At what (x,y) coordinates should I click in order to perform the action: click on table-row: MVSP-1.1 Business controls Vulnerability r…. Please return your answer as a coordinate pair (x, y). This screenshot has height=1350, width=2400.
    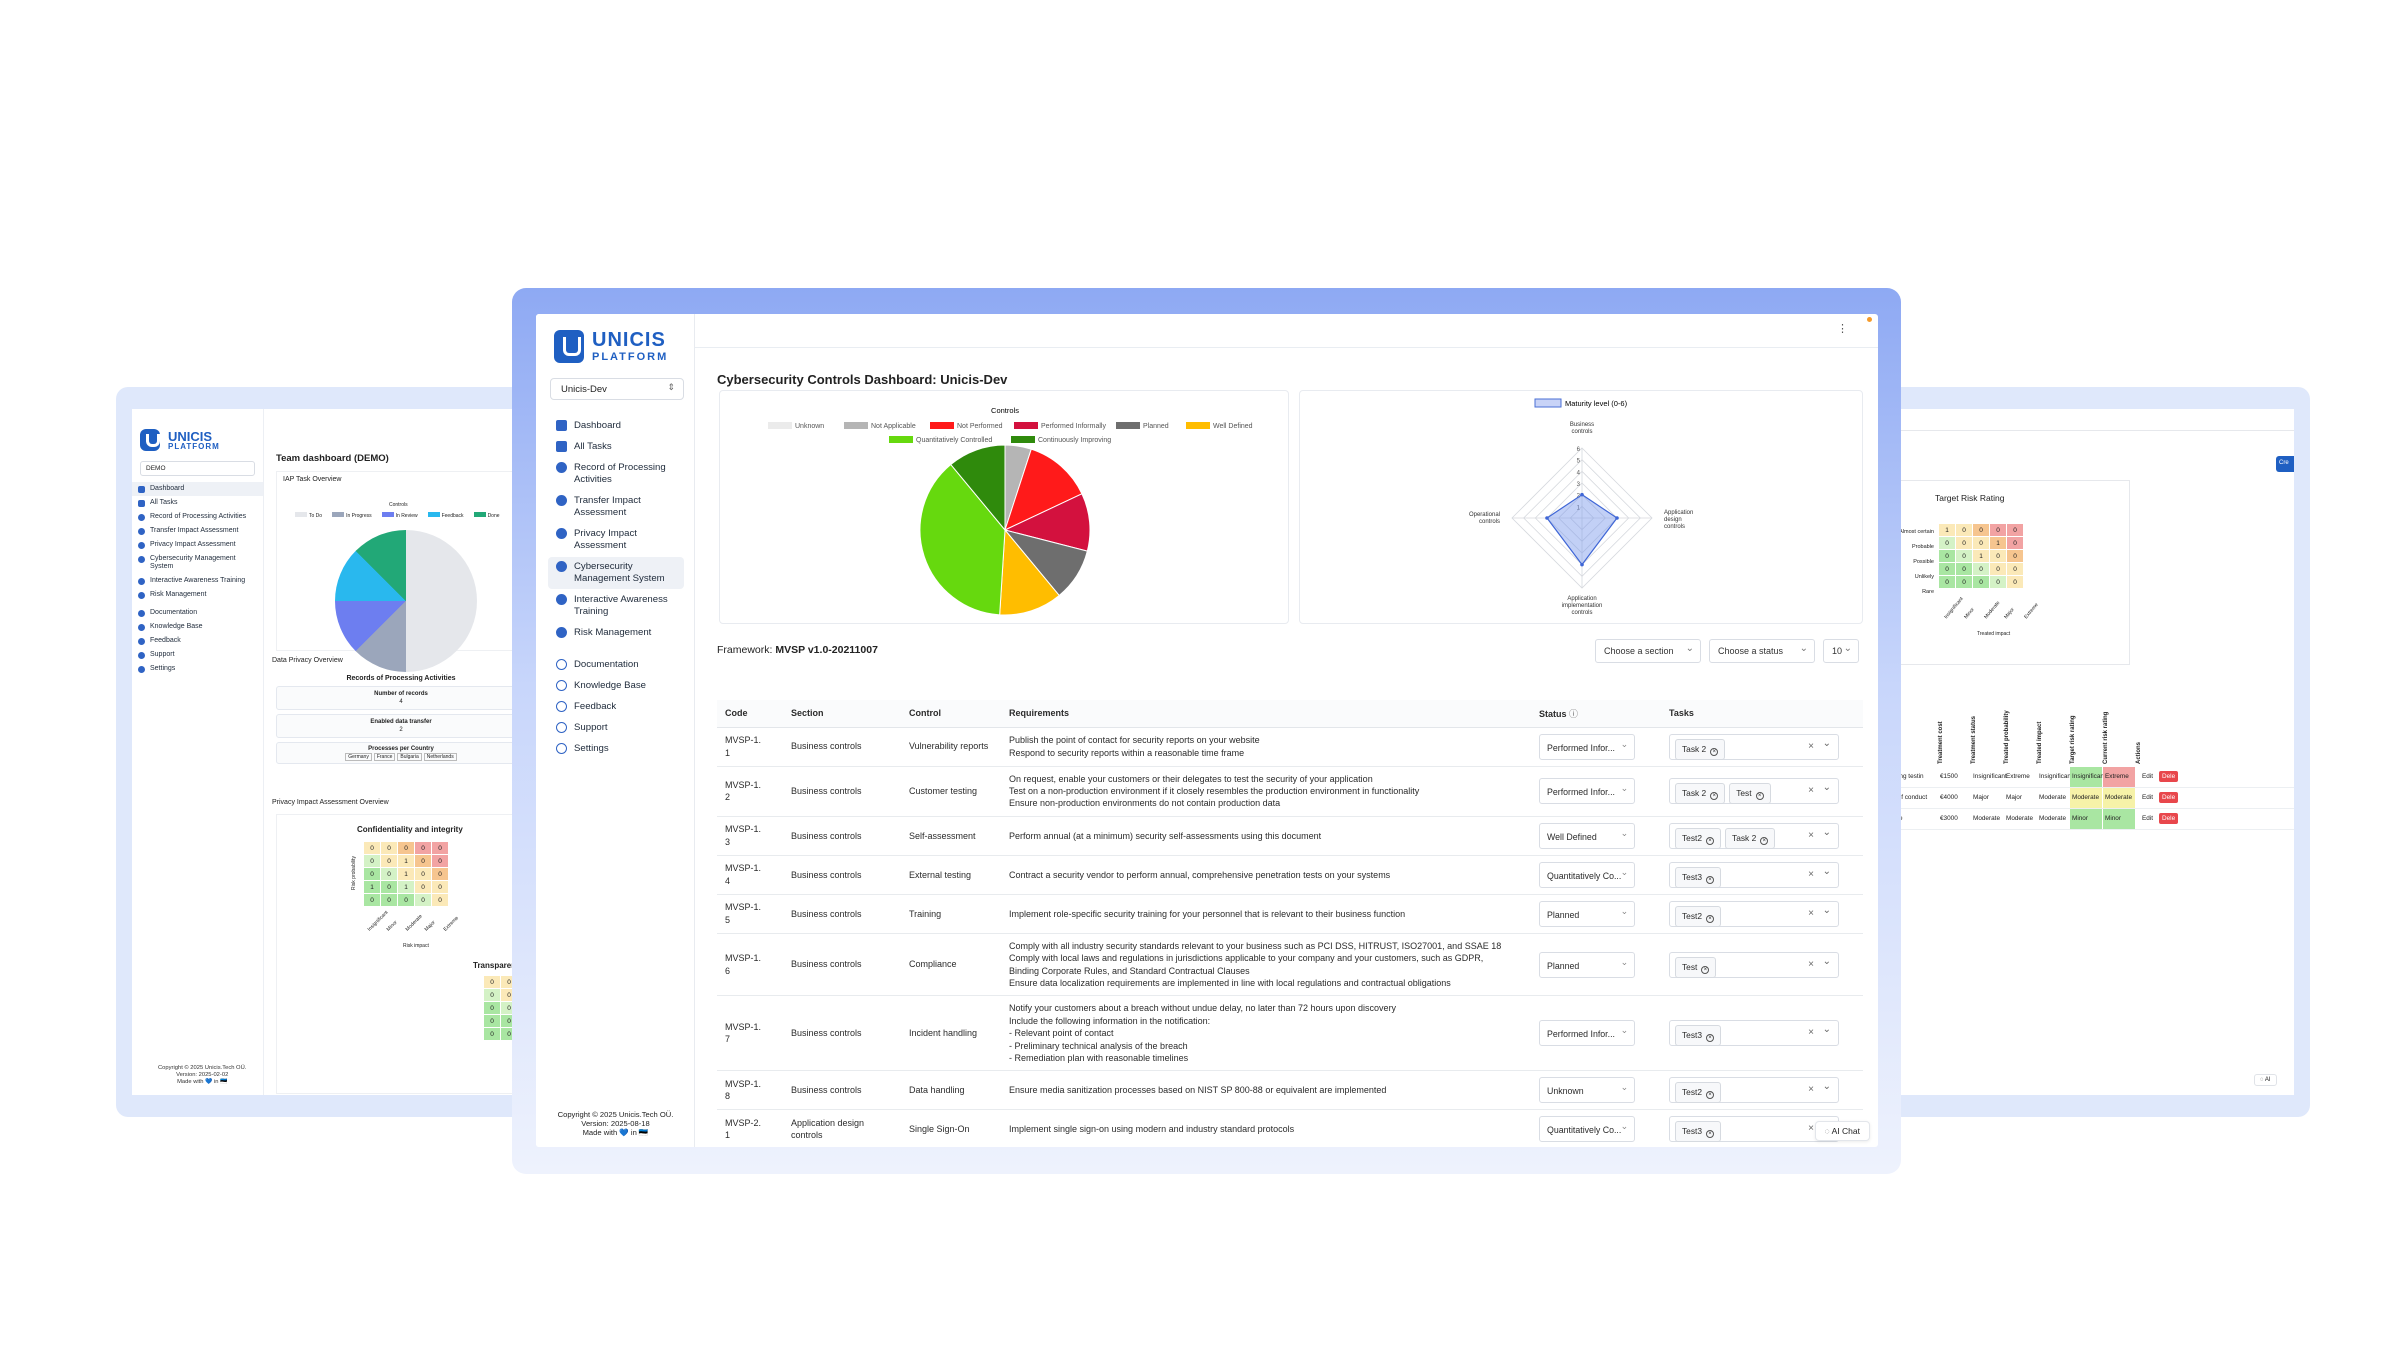
    Looking at the image, I should click on (1290, 747).